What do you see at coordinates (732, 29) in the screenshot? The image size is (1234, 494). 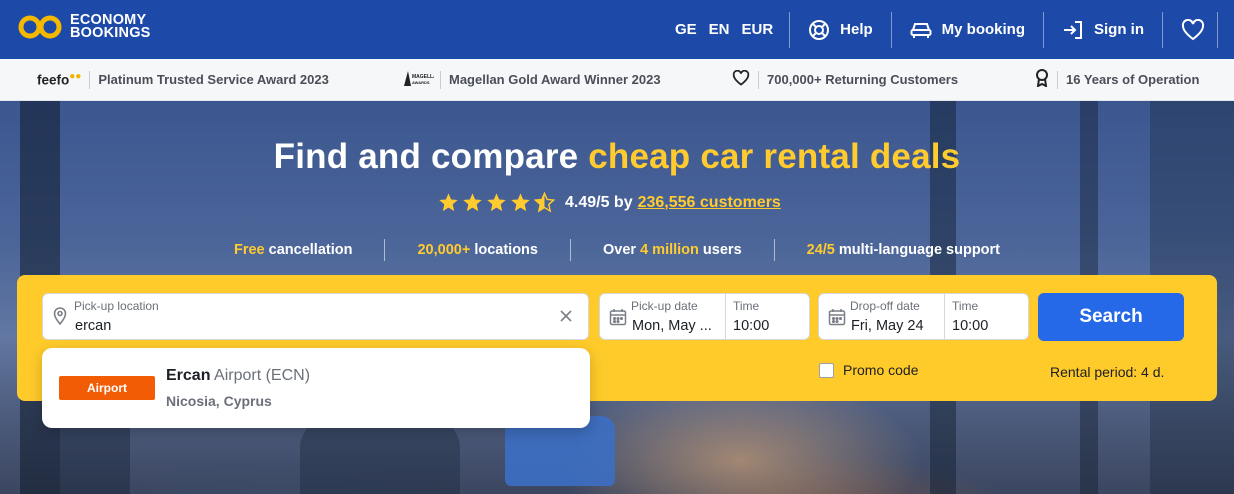 I see `language-currency-selector: GE EN EUR` at bounding box center [732, 29].